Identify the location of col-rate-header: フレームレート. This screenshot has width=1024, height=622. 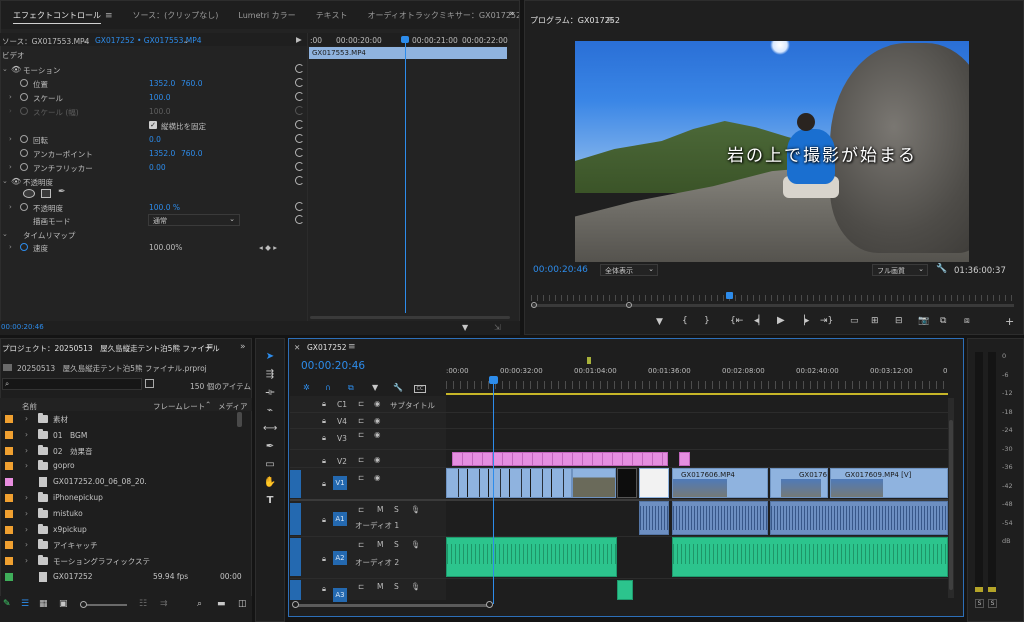
(179, 406).